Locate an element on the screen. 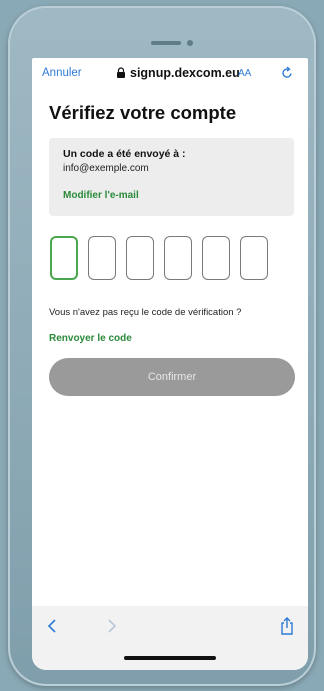  browser-toolbar is located at coordinates (170, 638).